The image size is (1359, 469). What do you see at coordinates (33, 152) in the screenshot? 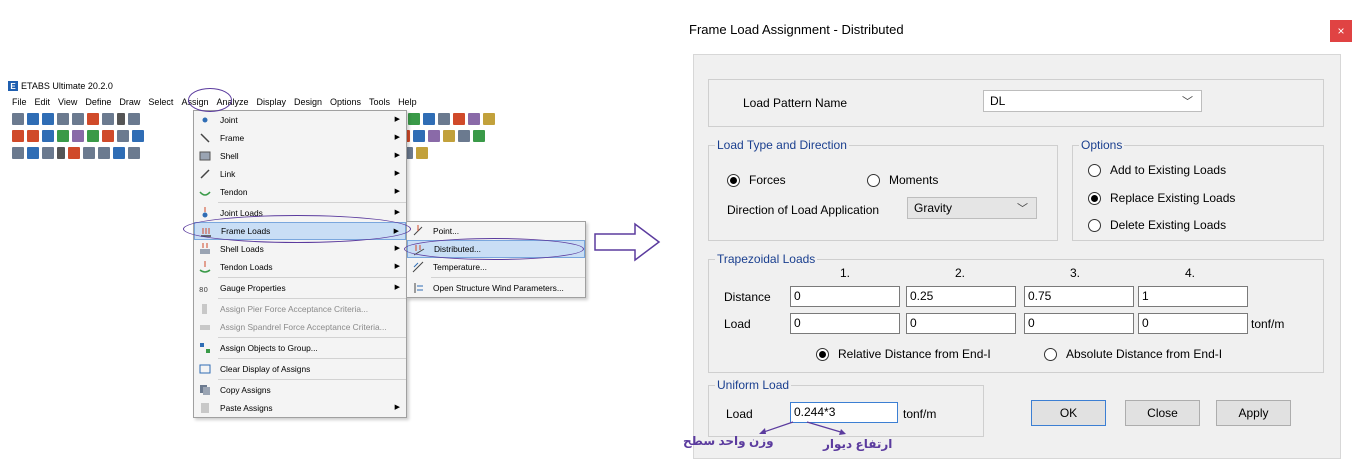
I see `select-all-icon` at bounding box center [33, 152].